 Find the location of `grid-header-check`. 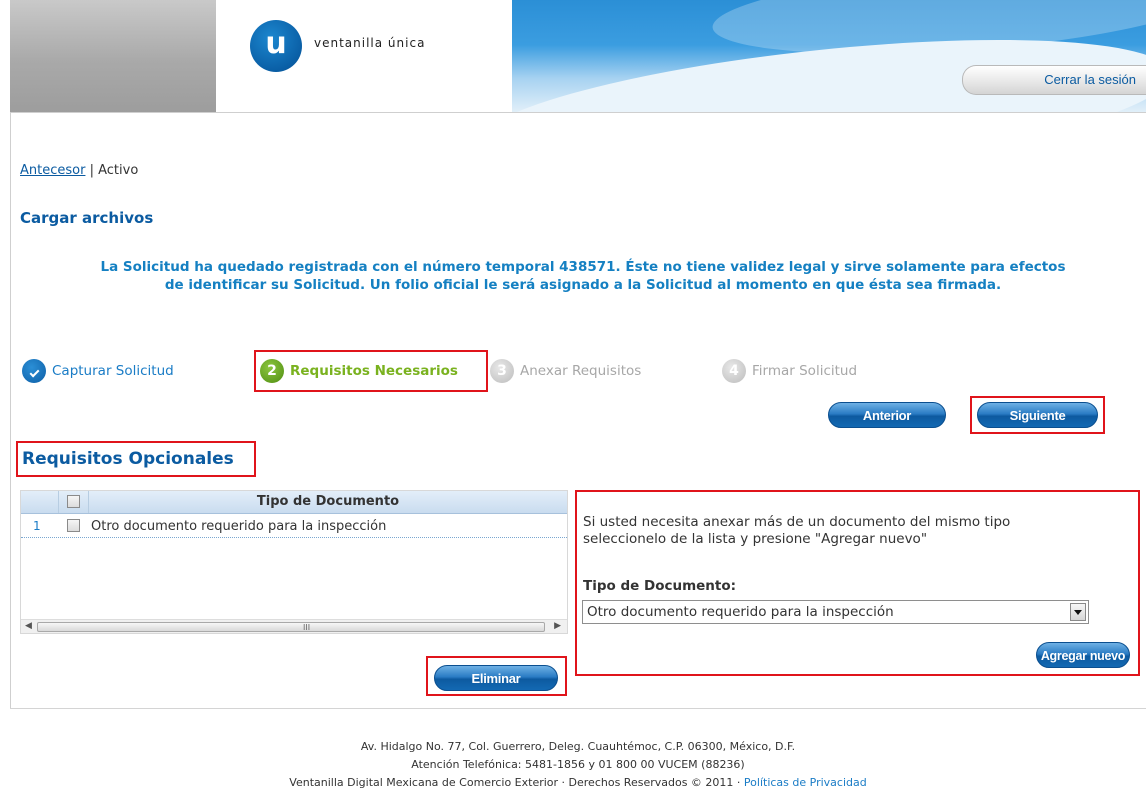

grid-header-check is located at coordinates (74, 502).